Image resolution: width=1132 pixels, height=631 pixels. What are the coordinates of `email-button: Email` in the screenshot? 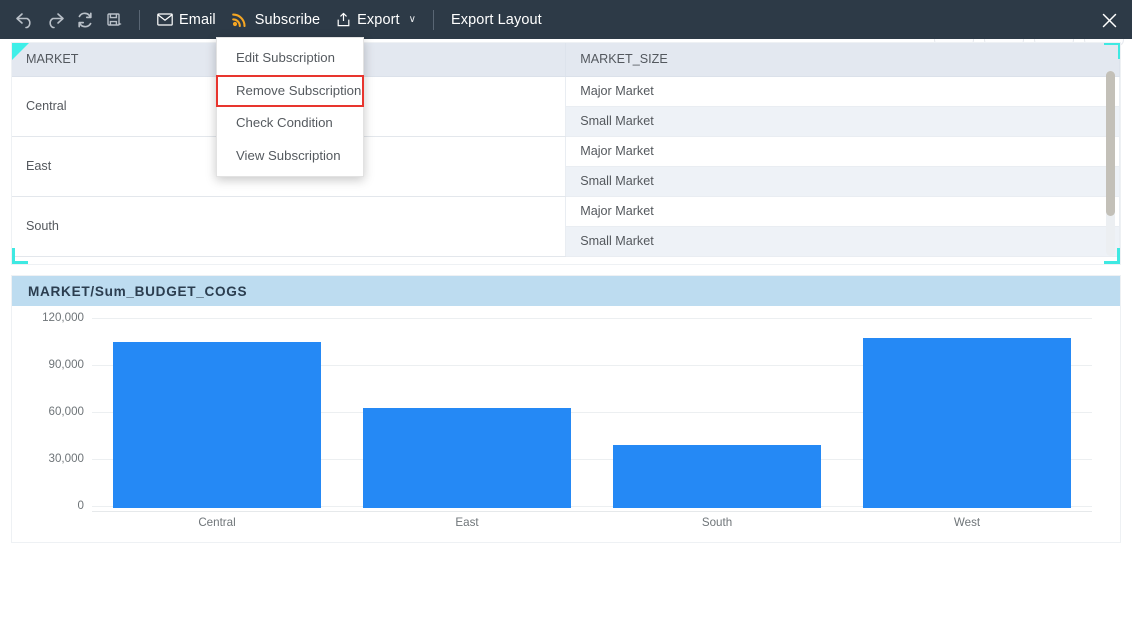 It's located at (186, 20).